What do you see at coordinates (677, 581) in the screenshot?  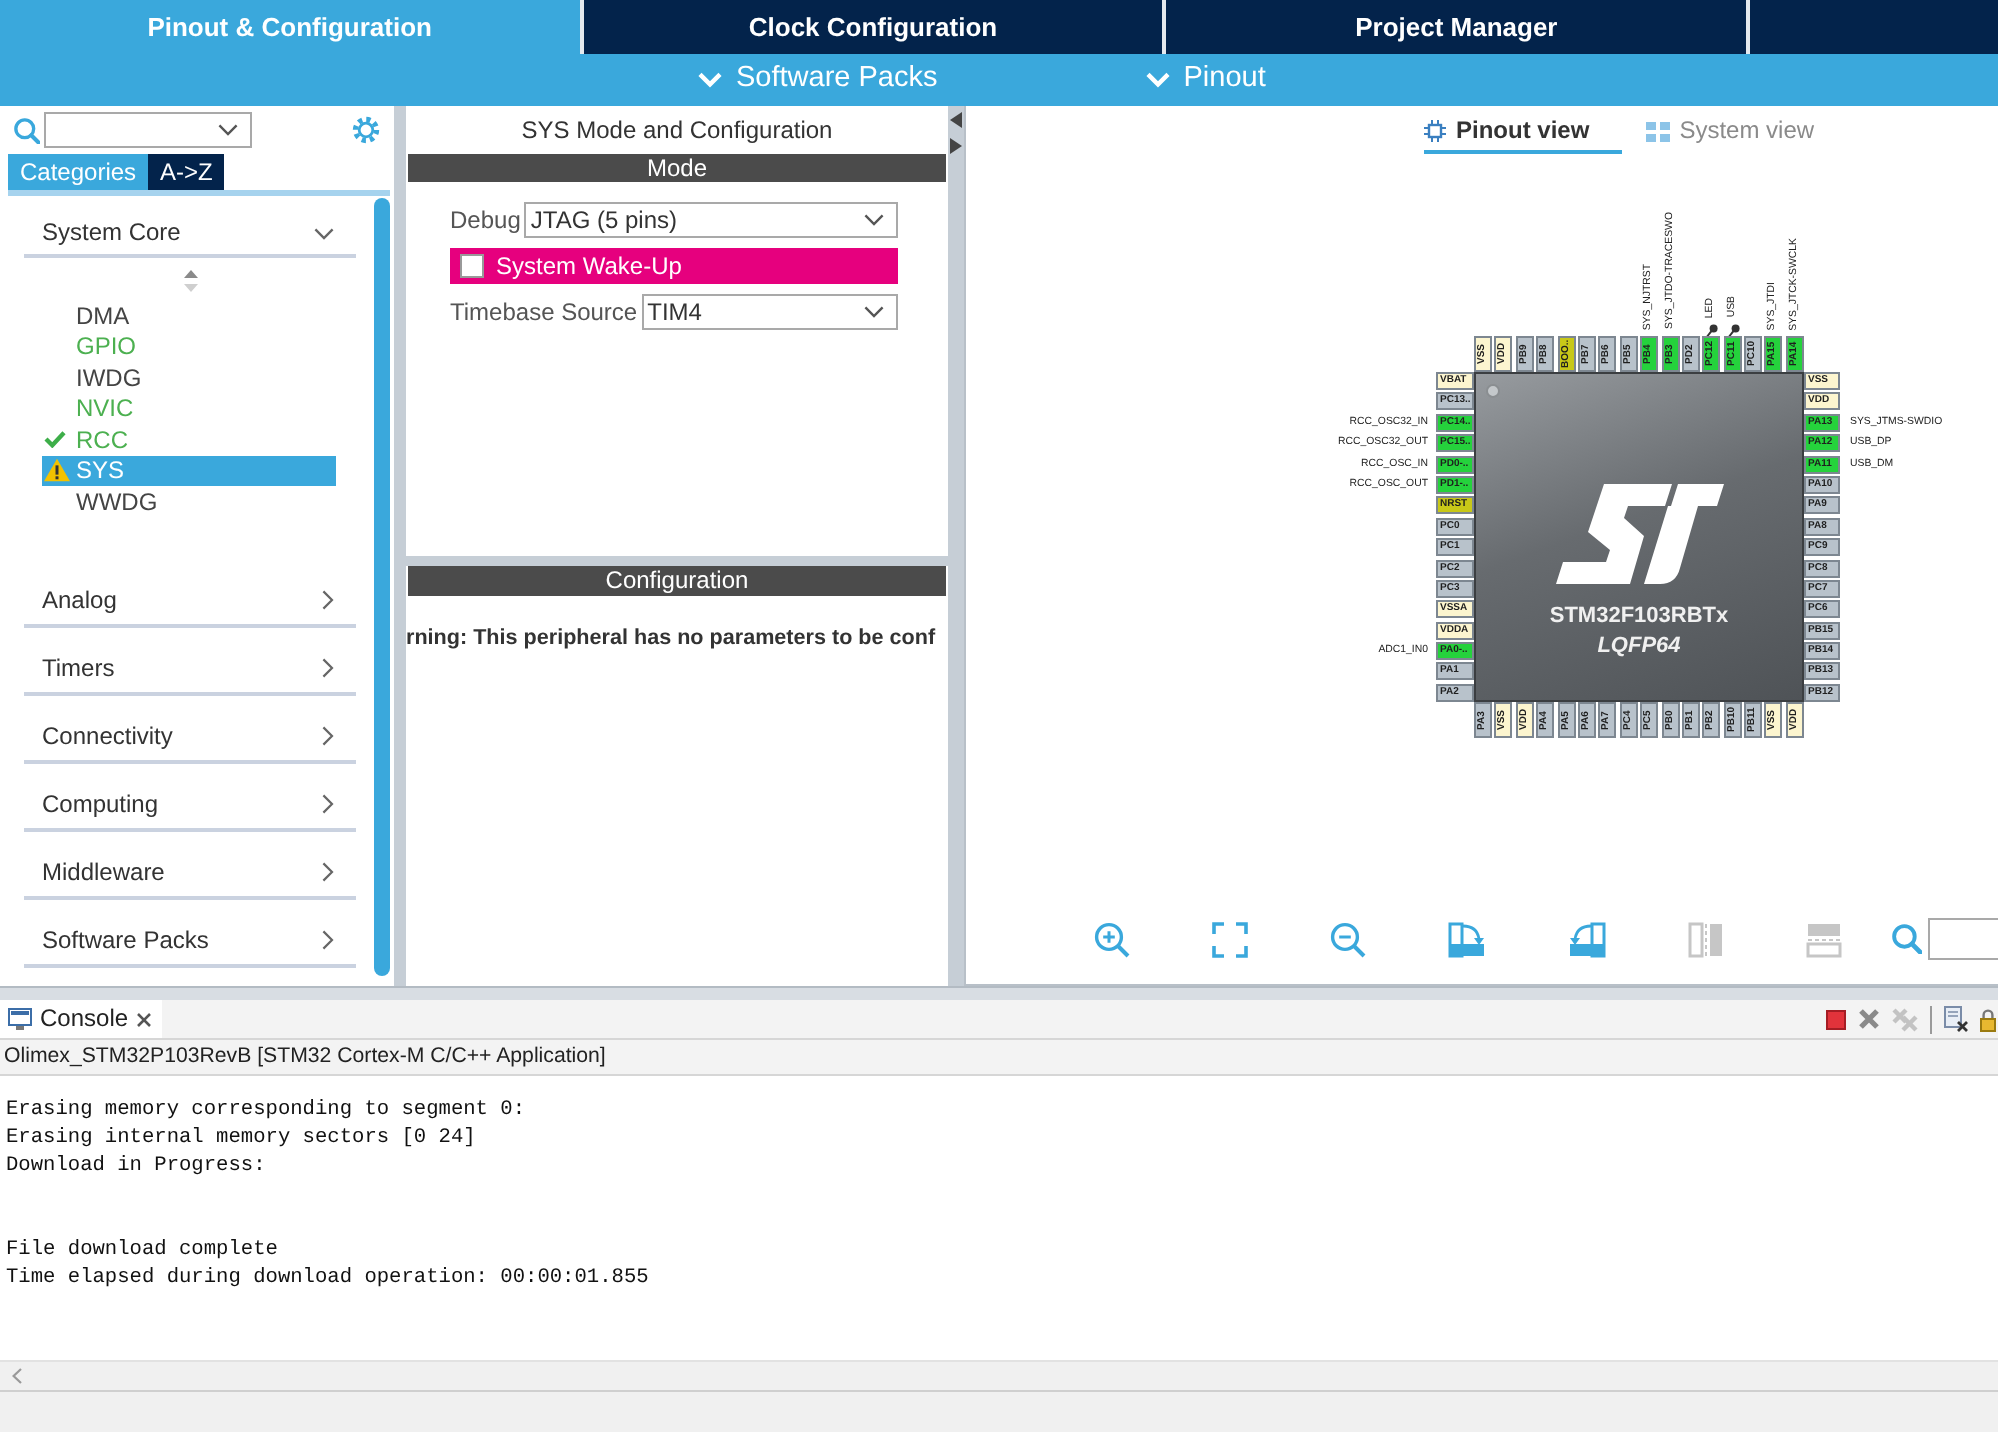 I see `section-header: Configuration` at bounding box center [677, 581].